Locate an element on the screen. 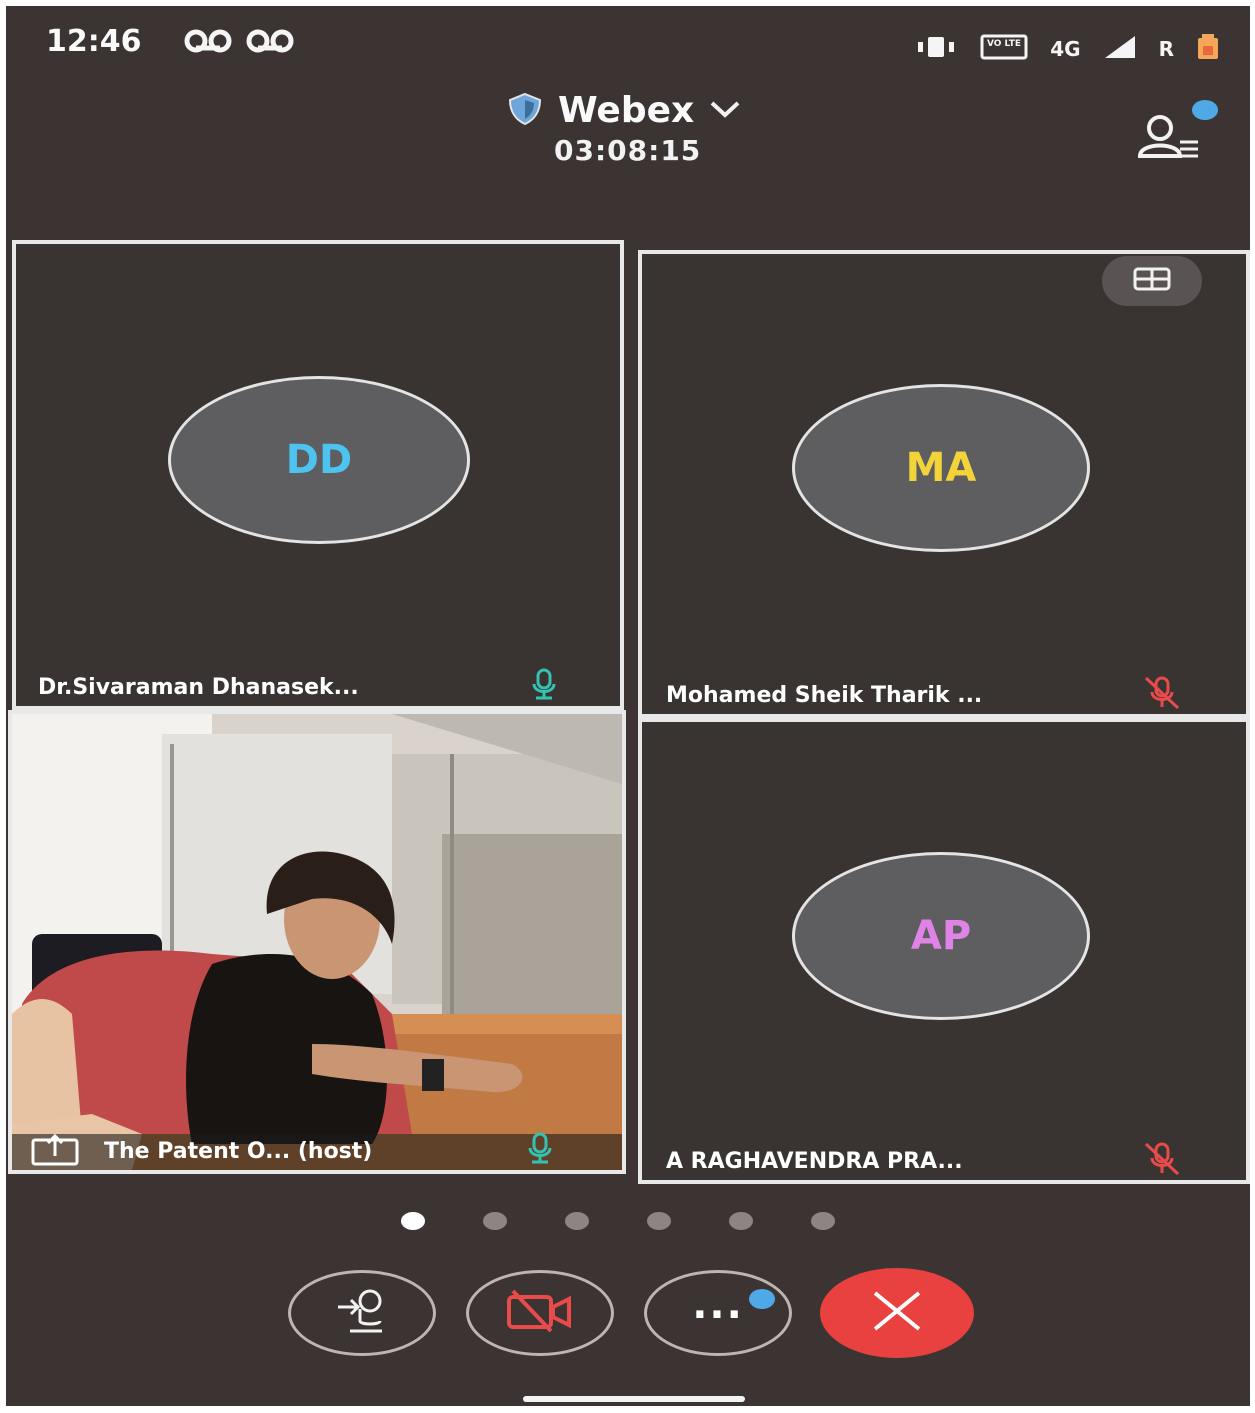  avatar: DD is located at coordinates (319, 460).